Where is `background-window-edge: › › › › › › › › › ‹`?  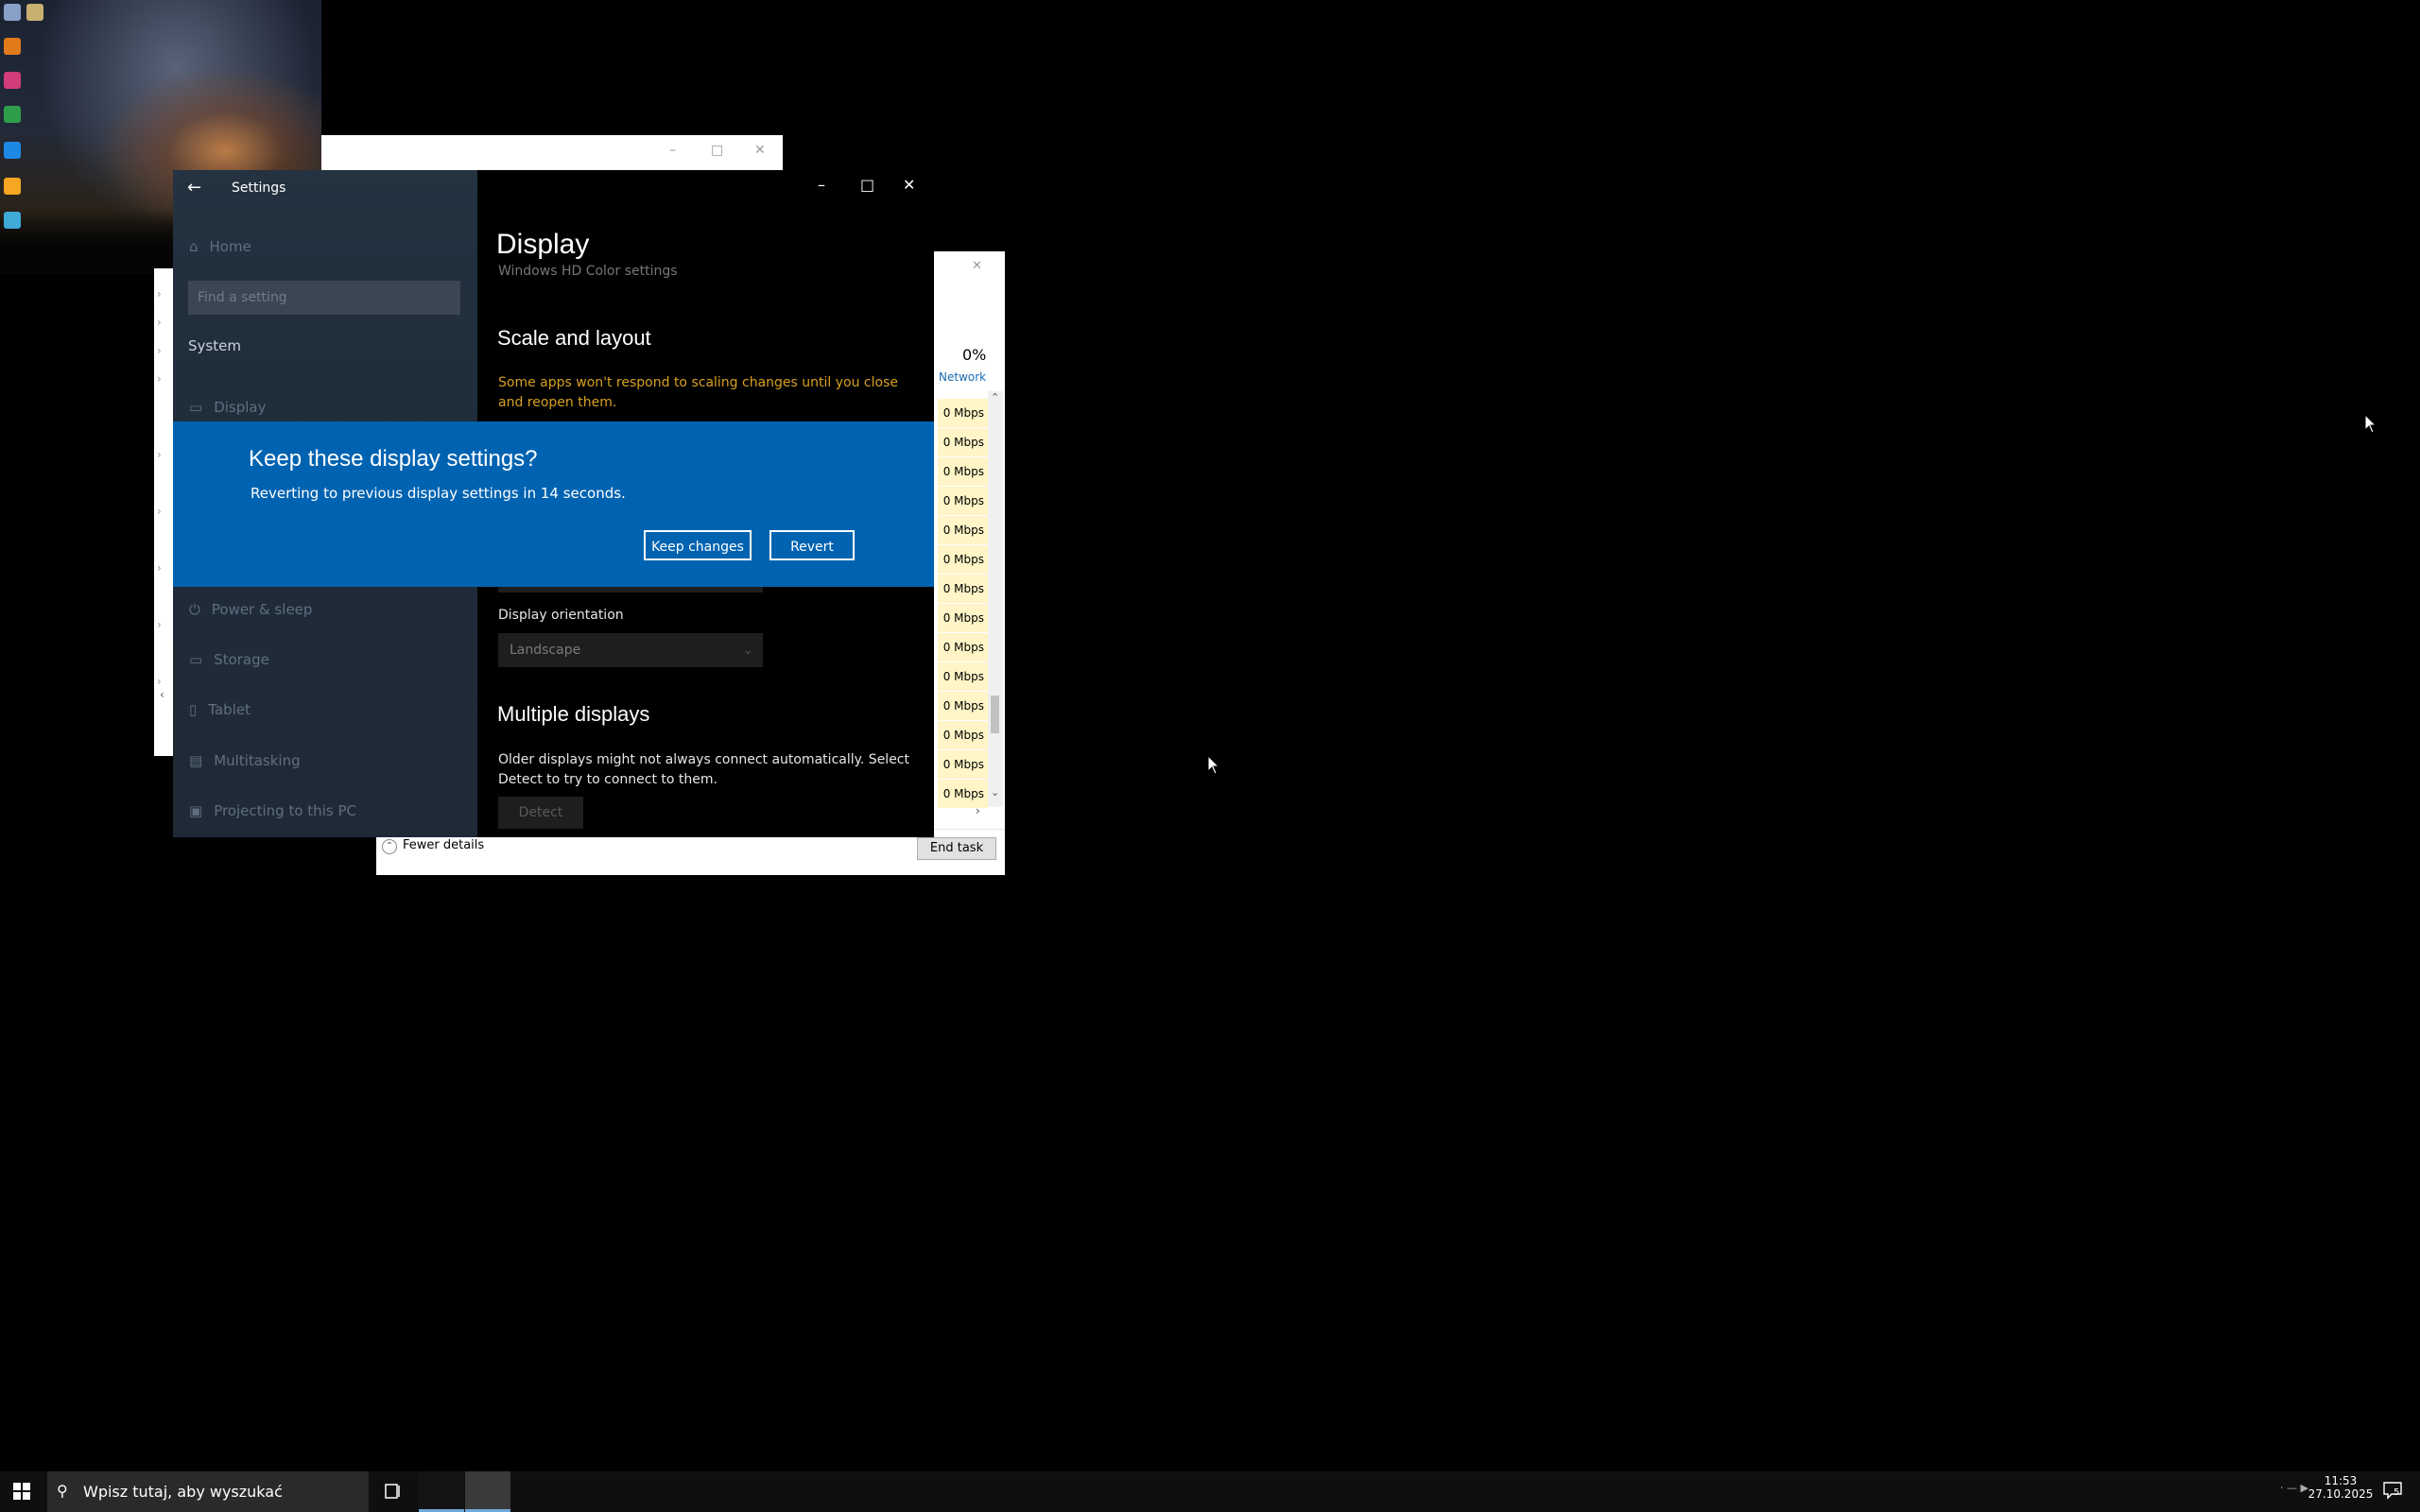 background-window-edge: › › › › › › › › › ‹ is located at coordinates (163, 512).